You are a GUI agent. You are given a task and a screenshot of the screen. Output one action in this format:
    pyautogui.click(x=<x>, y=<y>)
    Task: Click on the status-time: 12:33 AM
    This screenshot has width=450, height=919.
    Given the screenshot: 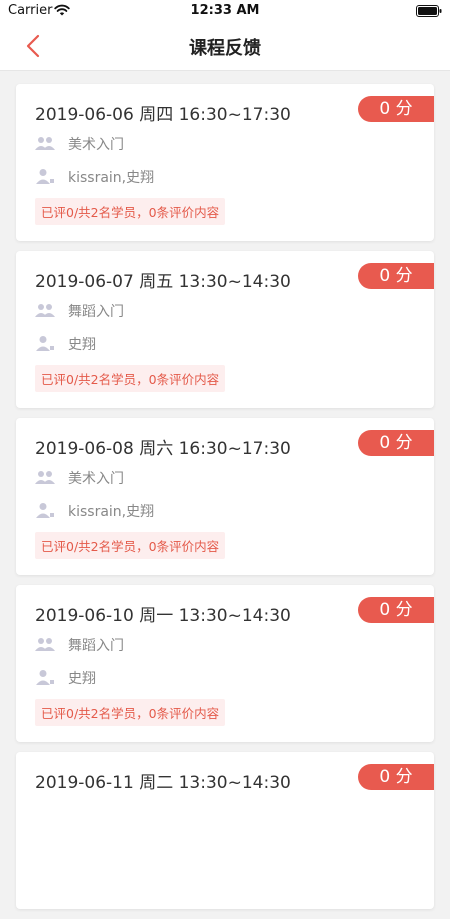 What is the action you would take?
    pyautogui.click(x=225, y=10)
    